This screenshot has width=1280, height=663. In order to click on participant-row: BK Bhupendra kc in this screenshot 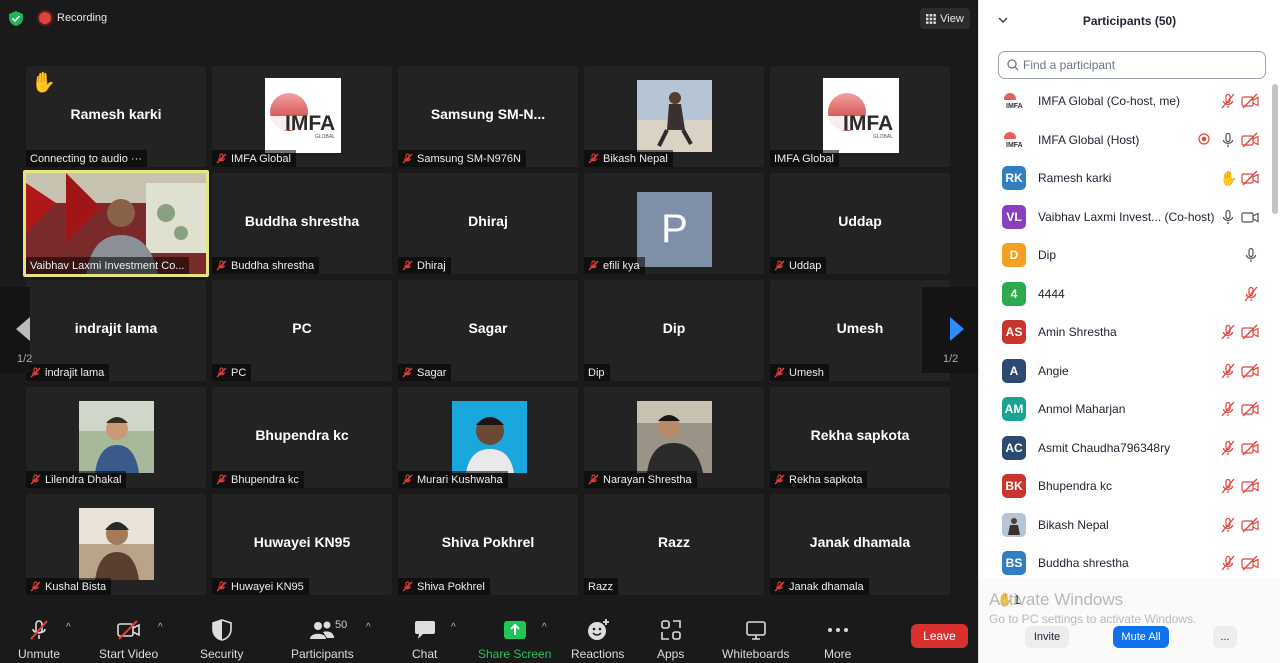, I will do `click(1125, 486)`.